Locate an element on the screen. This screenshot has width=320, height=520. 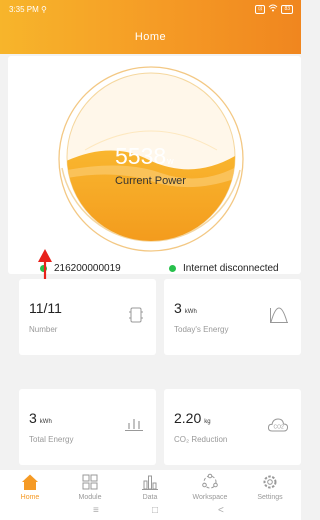
device-sn-status: 216200000019 is located at coordinates (80, 268).